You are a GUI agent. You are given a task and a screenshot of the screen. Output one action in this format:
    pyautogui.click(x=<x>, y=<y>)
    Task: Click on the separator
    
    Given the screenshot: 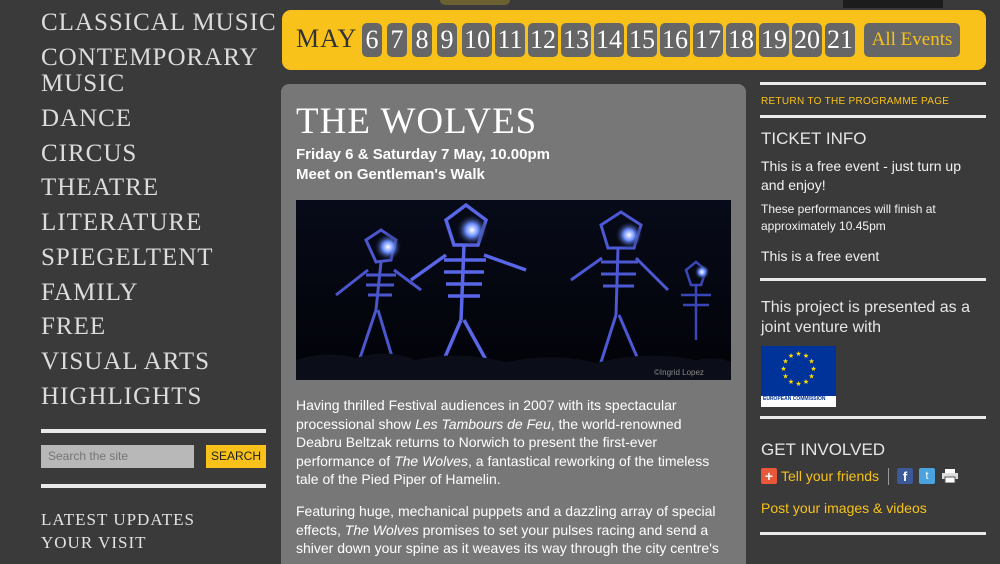 What is the action you would take?
    pyautogui.click(x=888, y=476)
    